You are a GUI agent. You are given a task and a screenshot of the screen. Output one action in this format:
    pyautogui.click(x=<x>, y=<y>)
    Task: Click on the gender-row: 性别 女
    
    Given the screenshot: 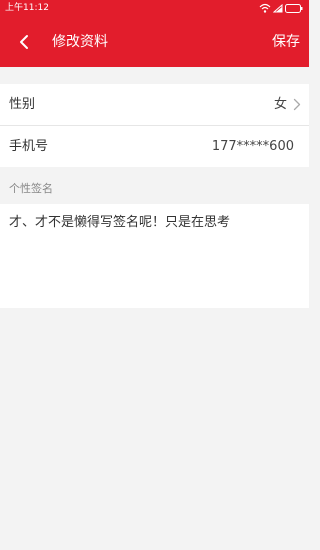 What is the action you would take?
    pyautogui.click(x=154, y=105)
    